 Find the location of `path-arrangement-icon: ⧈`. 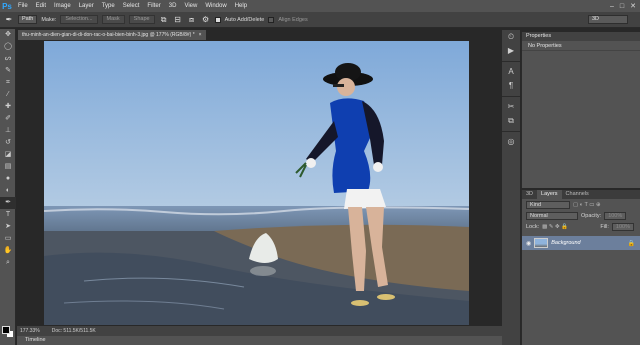

path-arrangement-icon: ⧈ is located at coordinates (192, 20).